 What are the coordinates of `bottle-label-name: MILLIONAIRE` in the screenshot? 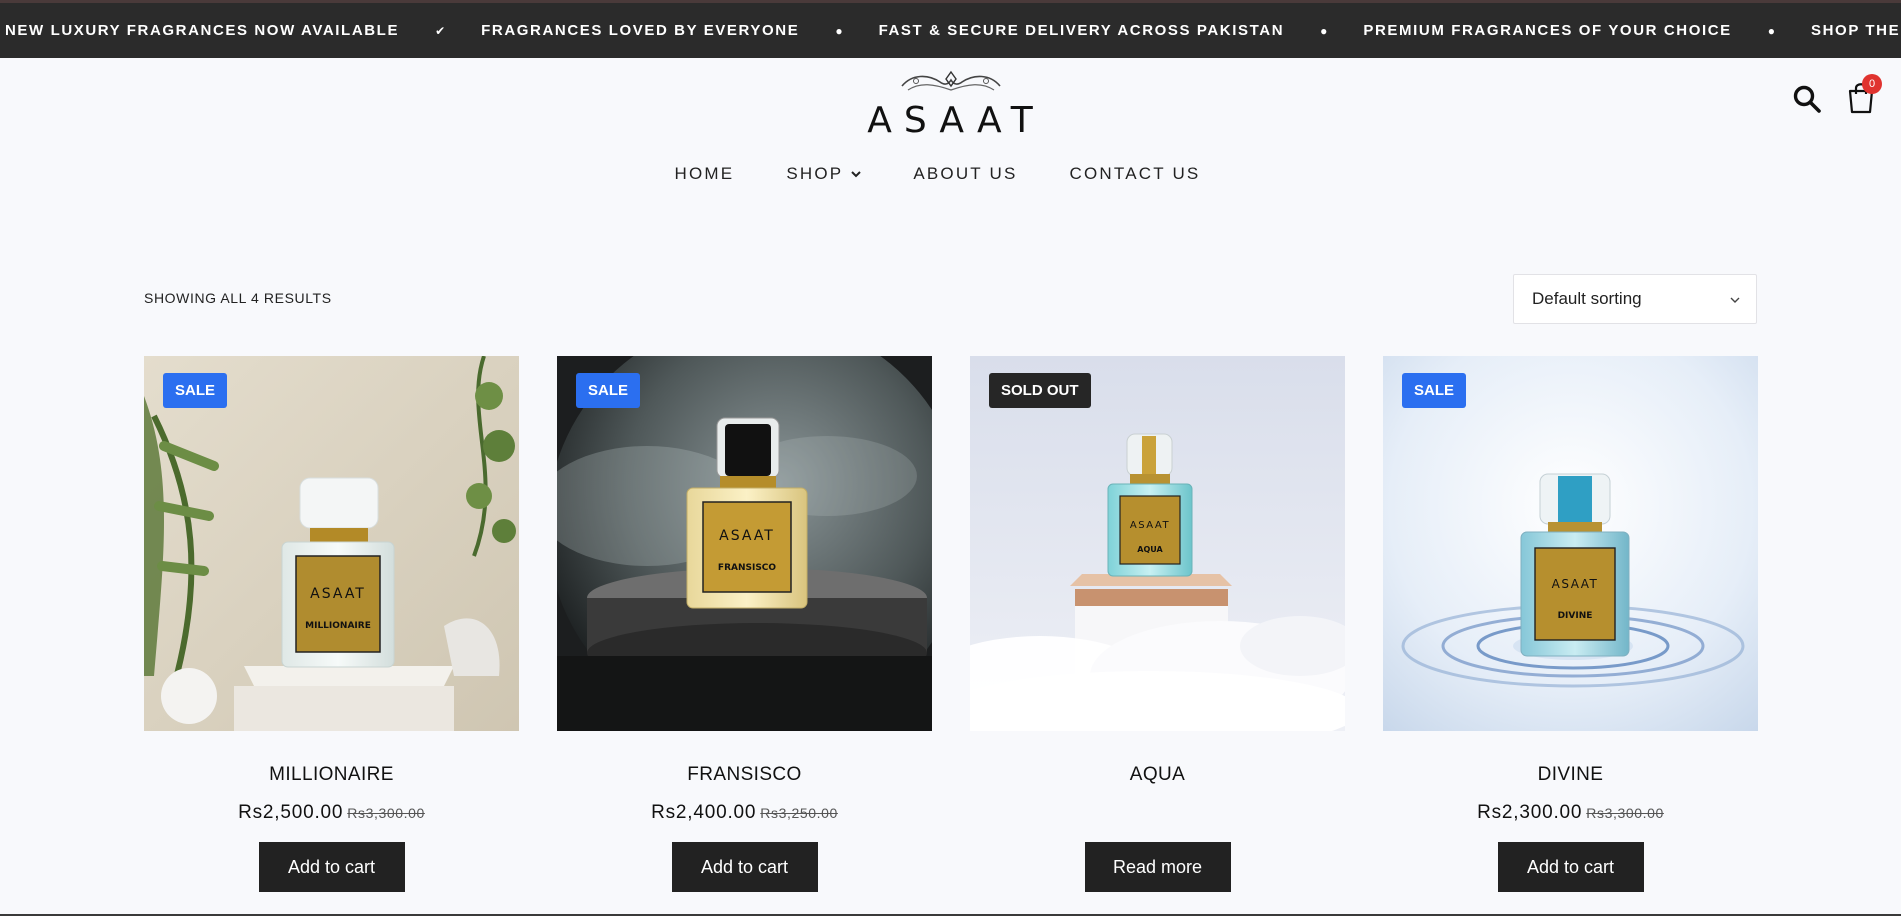 It's located at (338, 626).